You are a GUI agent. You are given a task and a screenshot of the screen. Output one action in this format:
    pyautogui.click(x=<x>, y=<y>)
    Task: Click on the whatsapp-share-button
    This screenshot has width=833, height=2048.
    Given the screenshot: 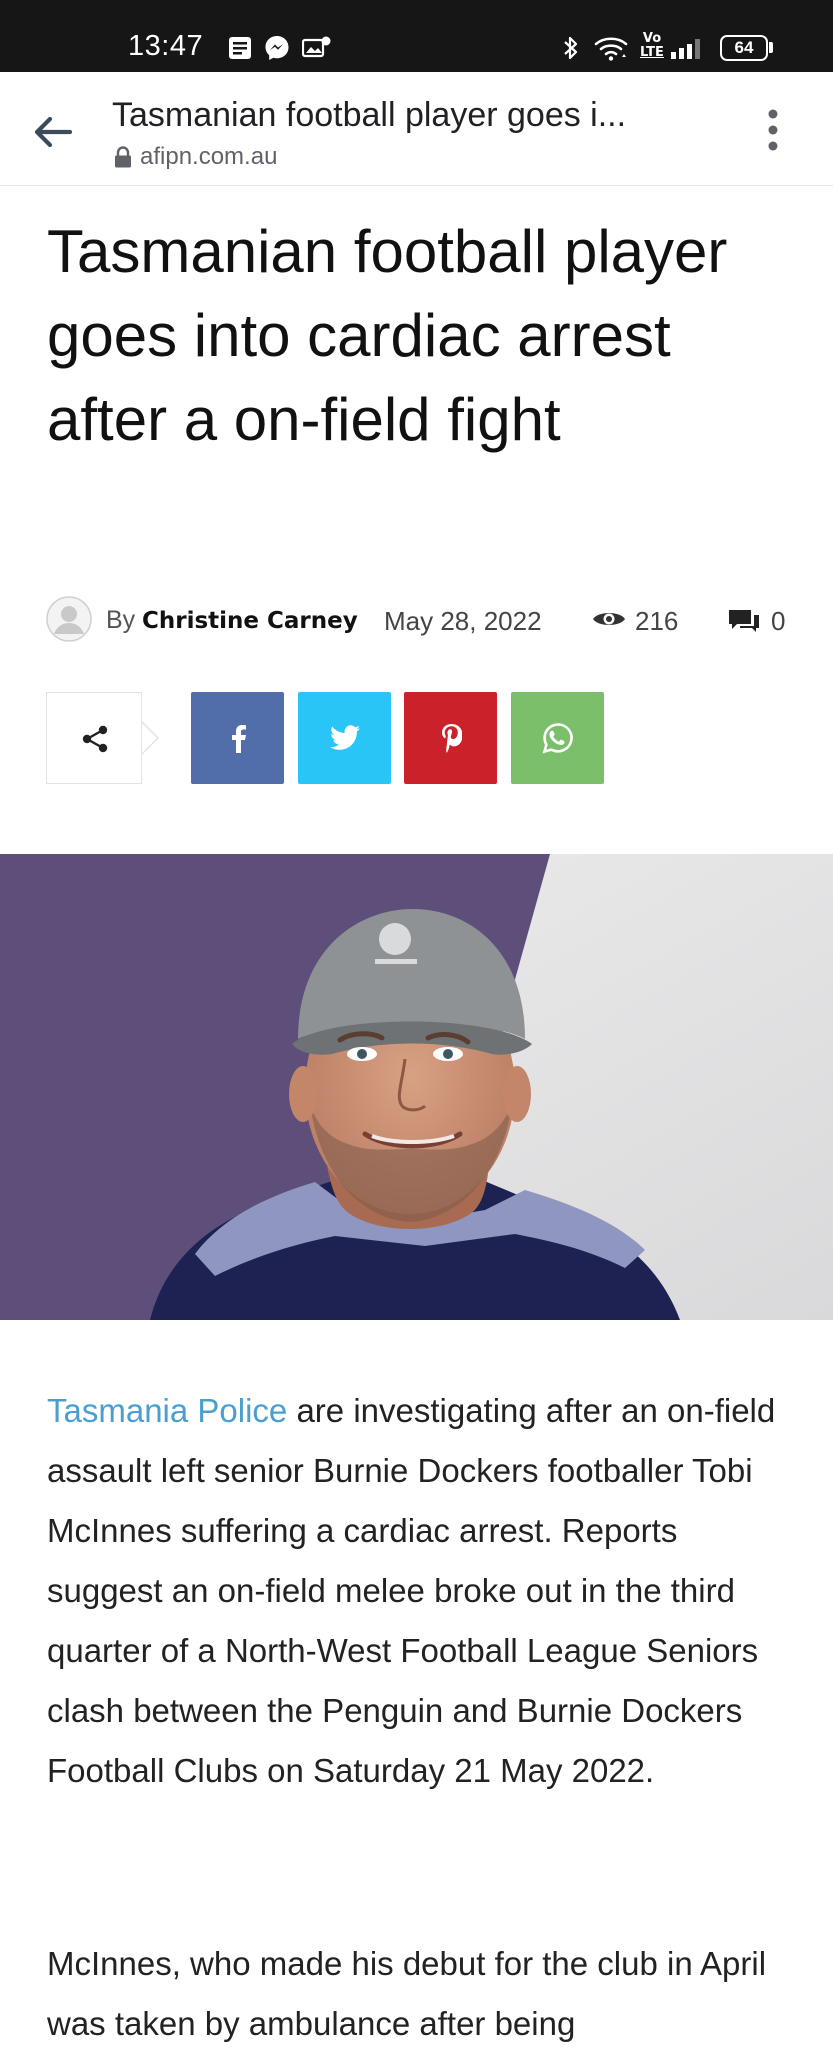 What is the action you would take?
    pyautogui.click(x=557, y=738)
    